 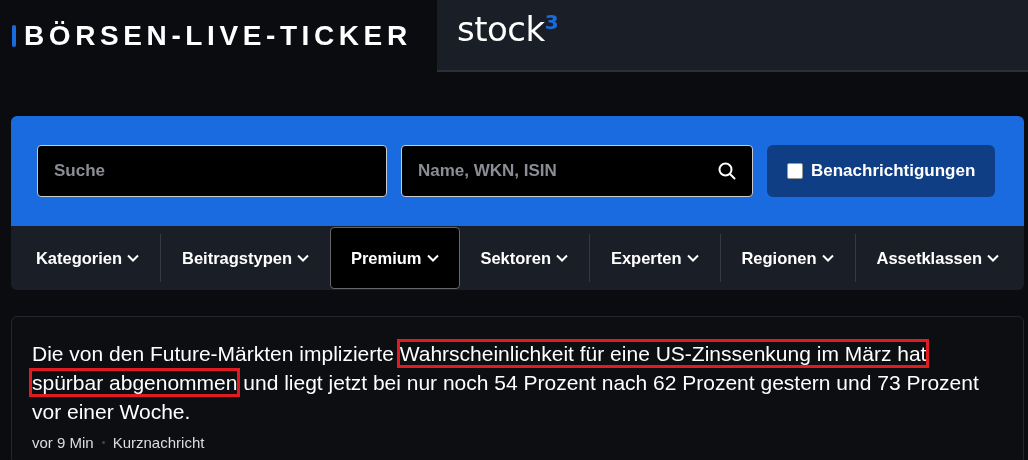 I want to click on nav-tab: Beitragstypen, so click(x=245, y=258).